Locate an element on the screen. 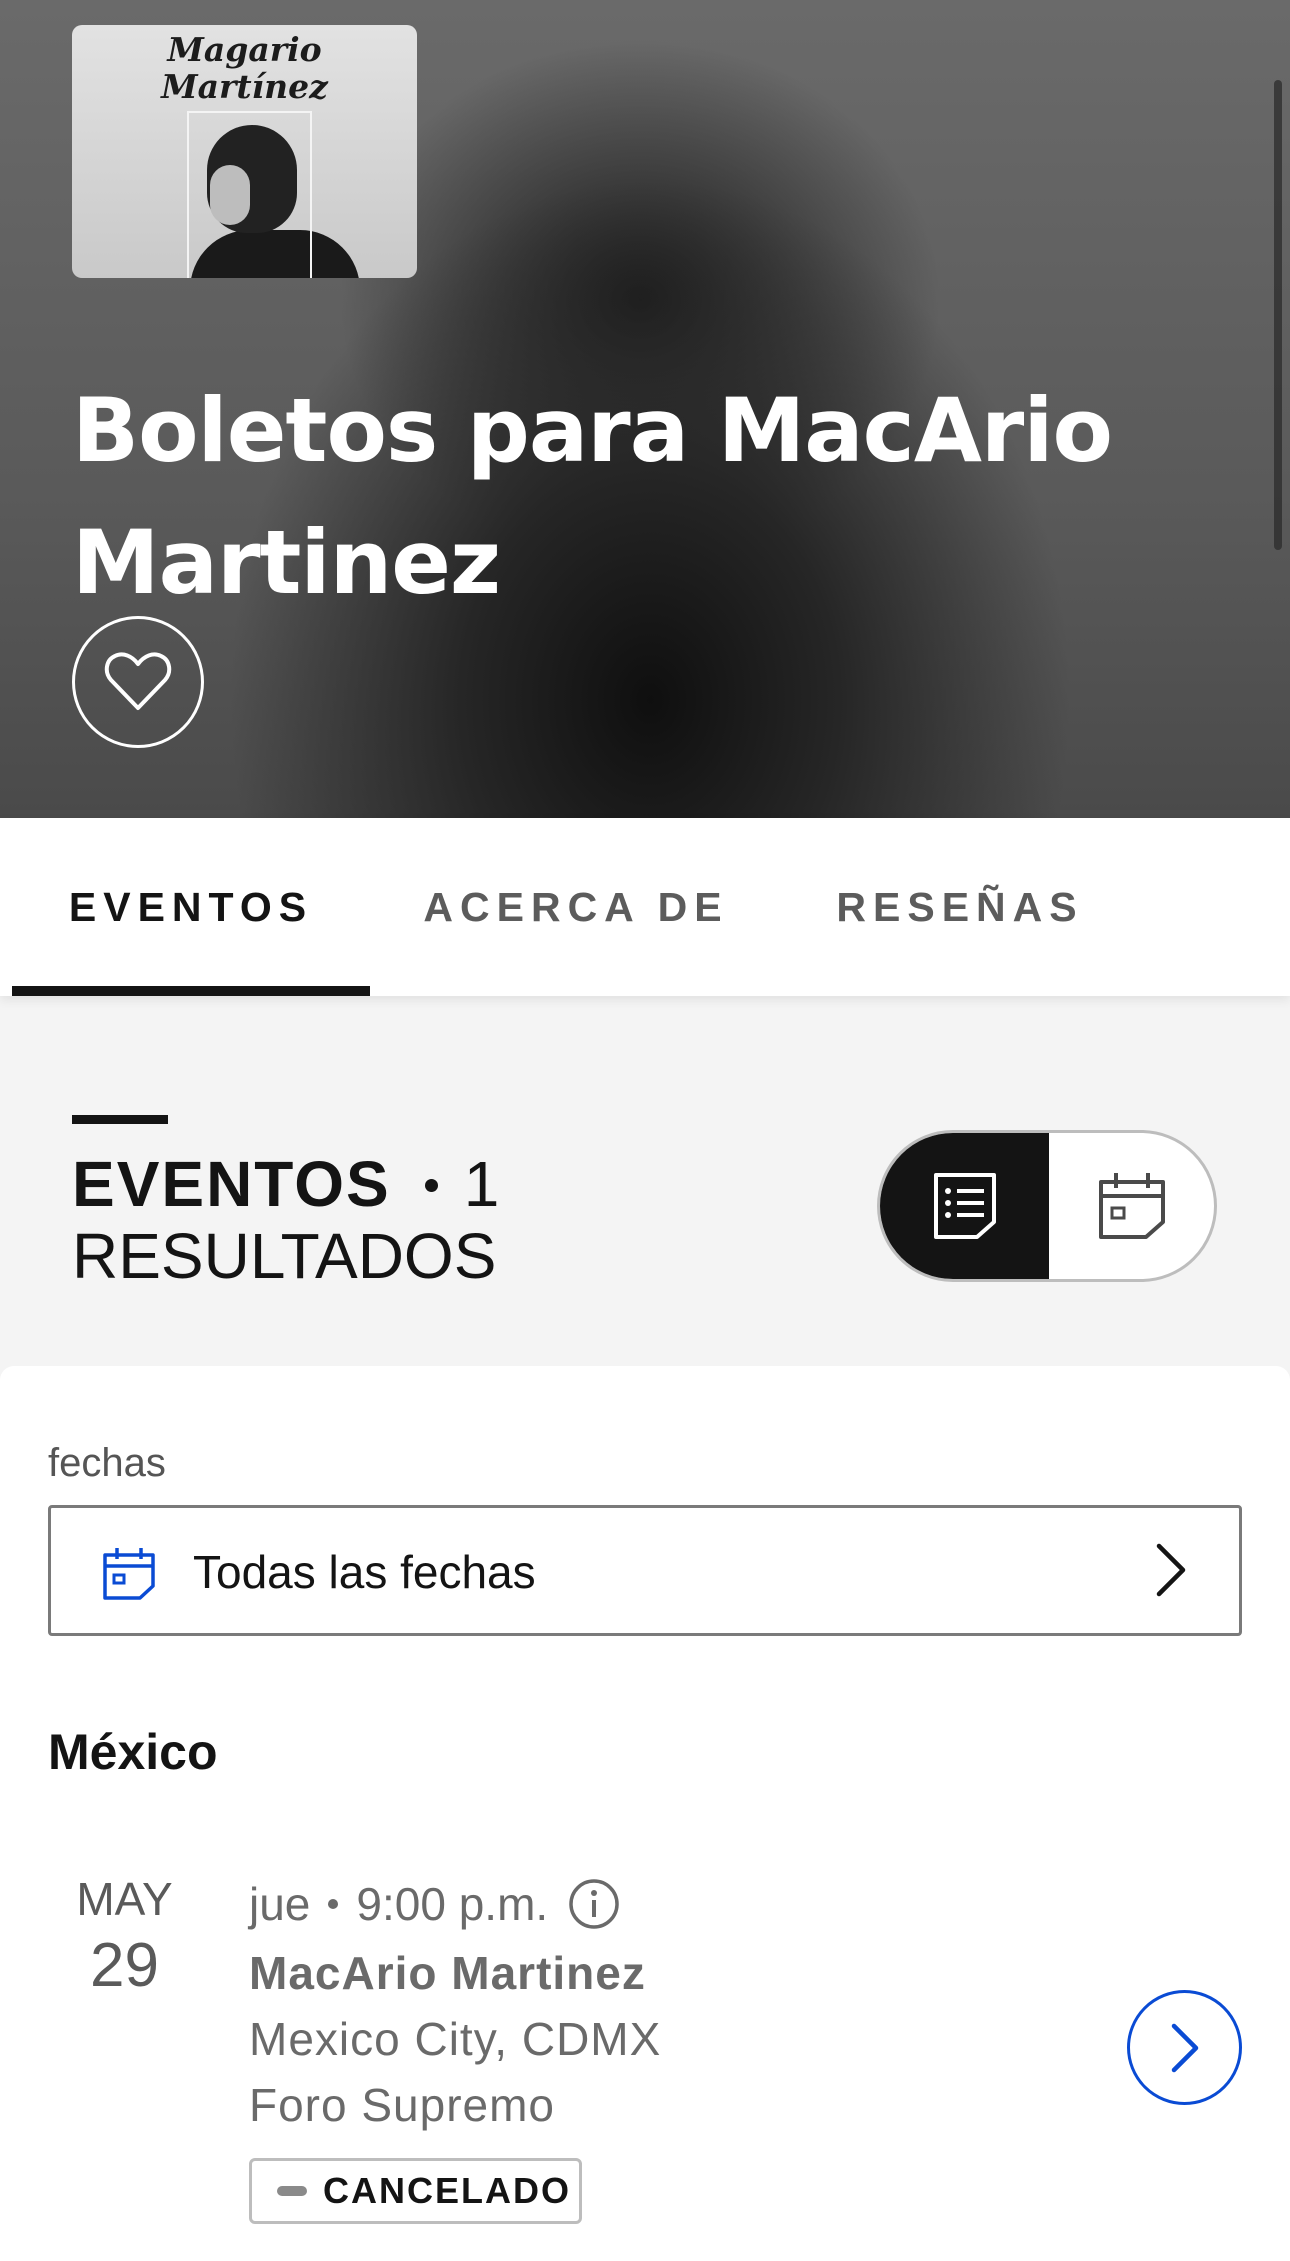 The height and width of the screenshot is (2261, 1290). event-city: Mexico City, CDMX is located at coordinates (455, 2039).